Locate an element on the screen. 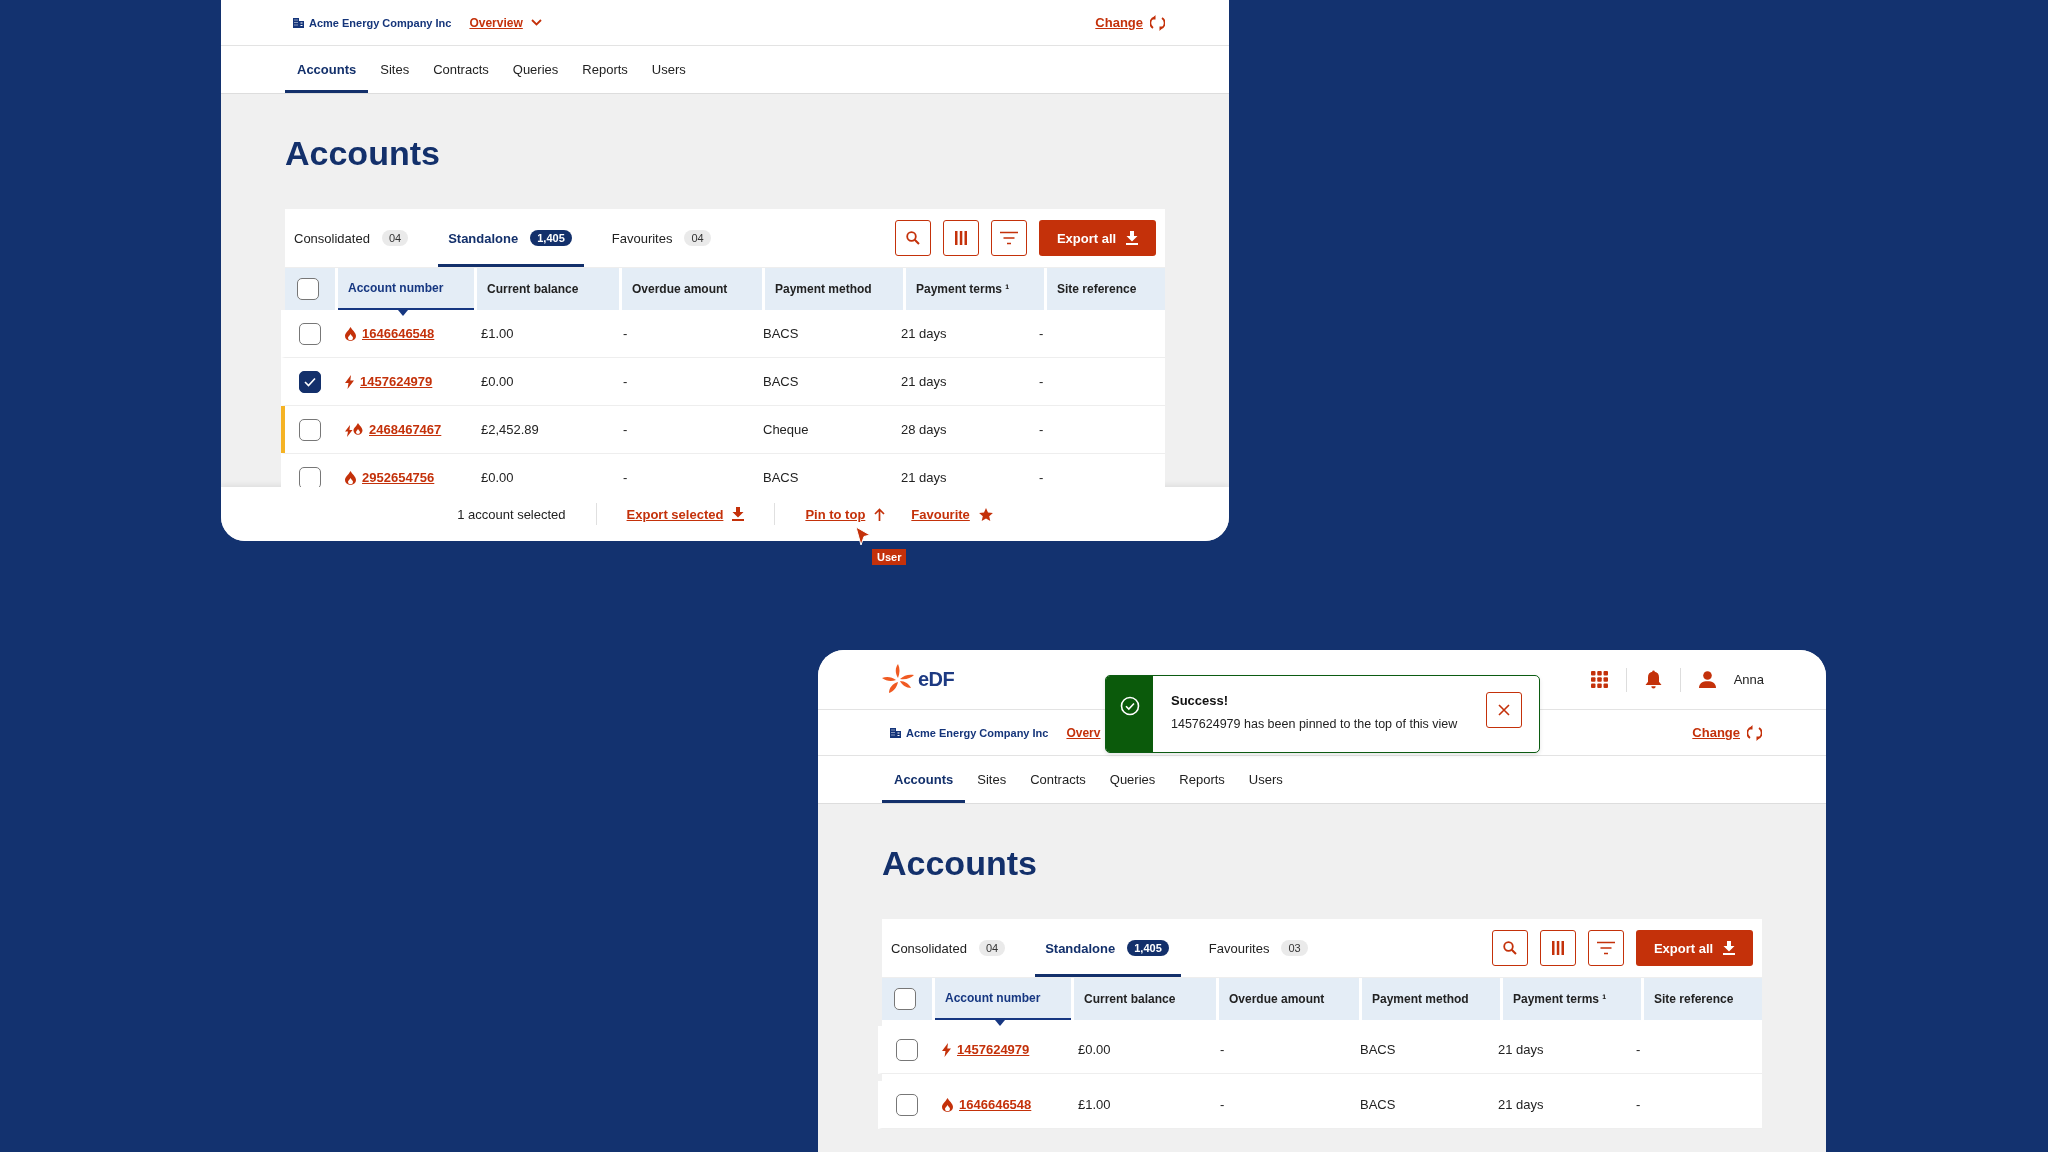 The image size is (2048, 1152). logo-icon is located at coordinates (899, 679).